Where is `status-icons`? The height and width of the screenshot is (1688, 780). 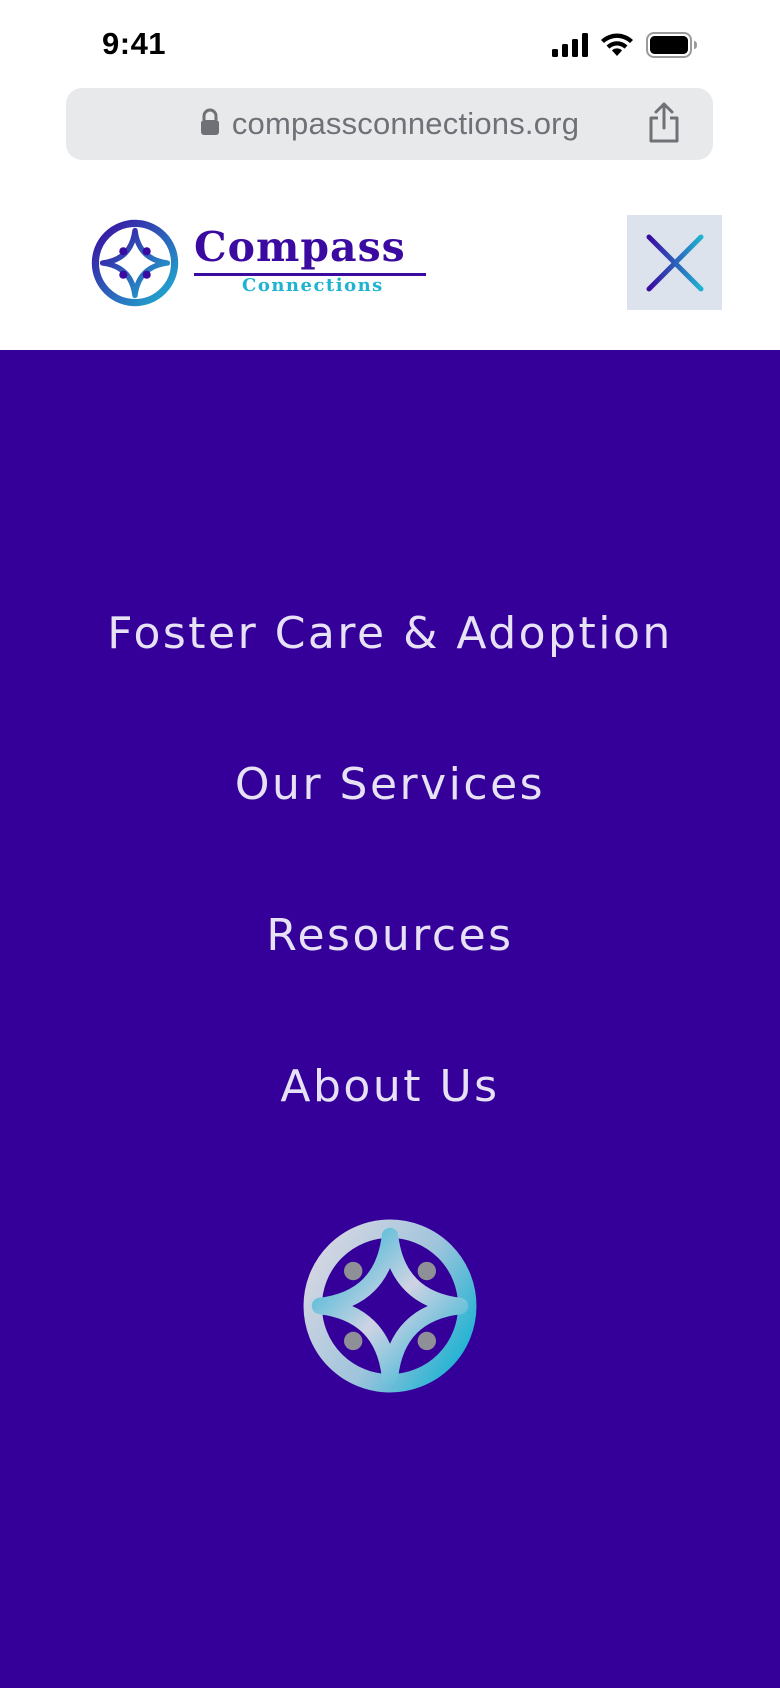 status-icons is located at coordinates (625, 47).